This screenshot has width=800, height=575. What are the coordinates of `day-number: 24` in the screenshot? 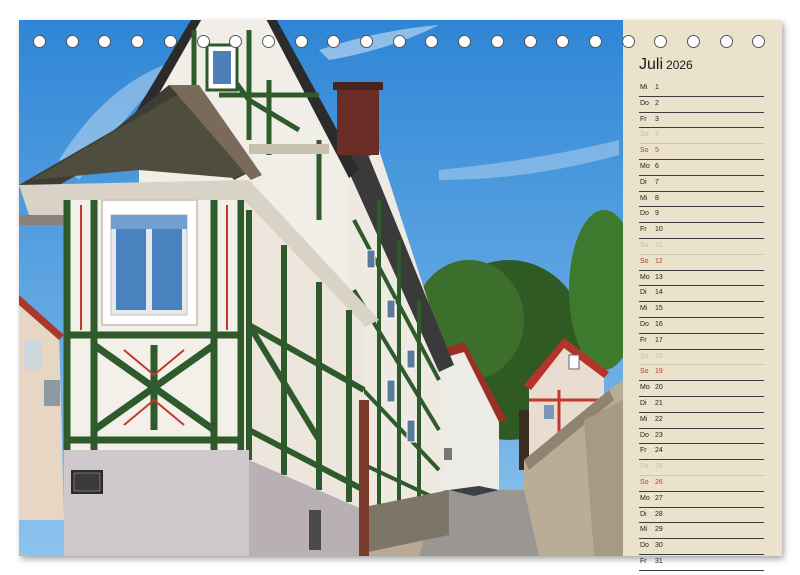 It's located at (659, 451).